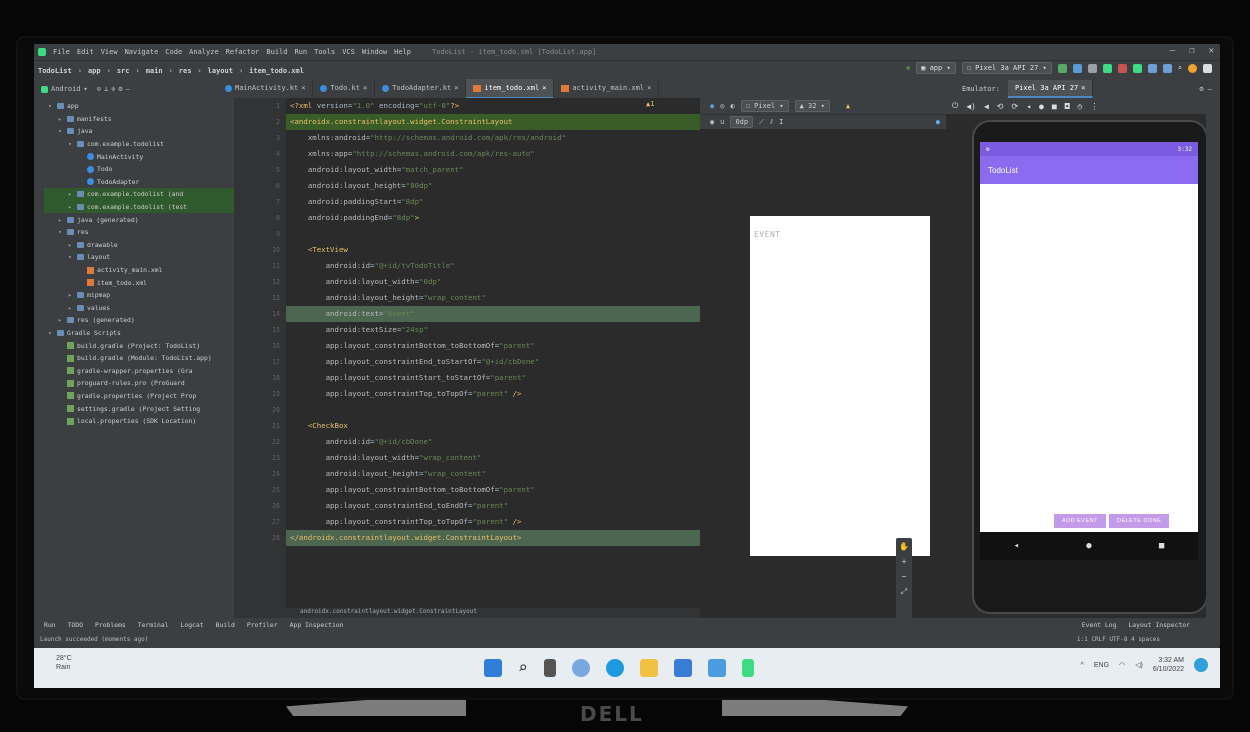  I want to click on menu-item-refactor: Refactor, so click(243, 52).